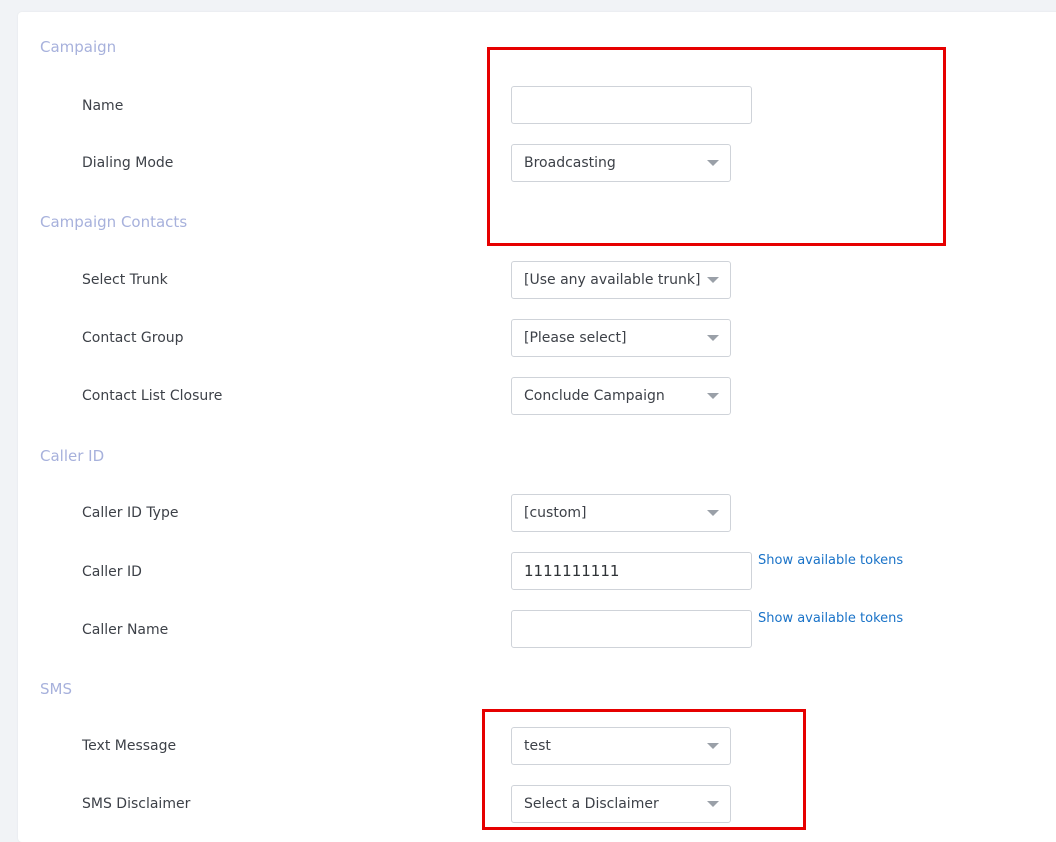 The image size is (1056, 842). Describe the element at coordinates (830, 561) in the screenshot. I see `caller-id-tokens-link: Show available tokens` at that location.